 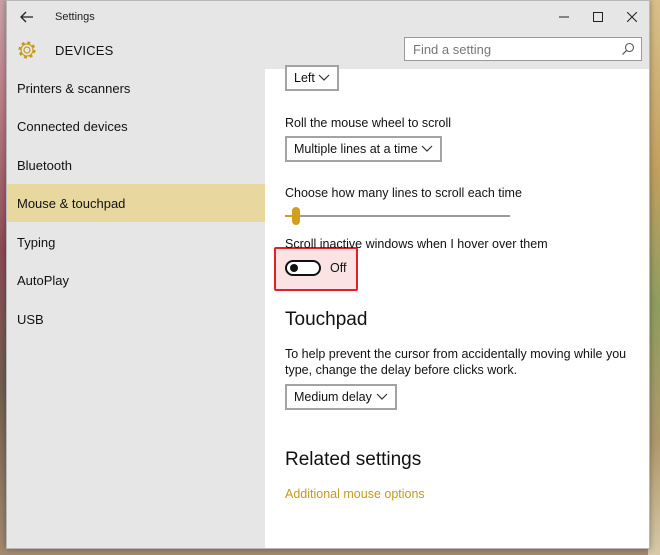 I want to click on sidebar-item-usb: USB, so click(x=136, y=319).